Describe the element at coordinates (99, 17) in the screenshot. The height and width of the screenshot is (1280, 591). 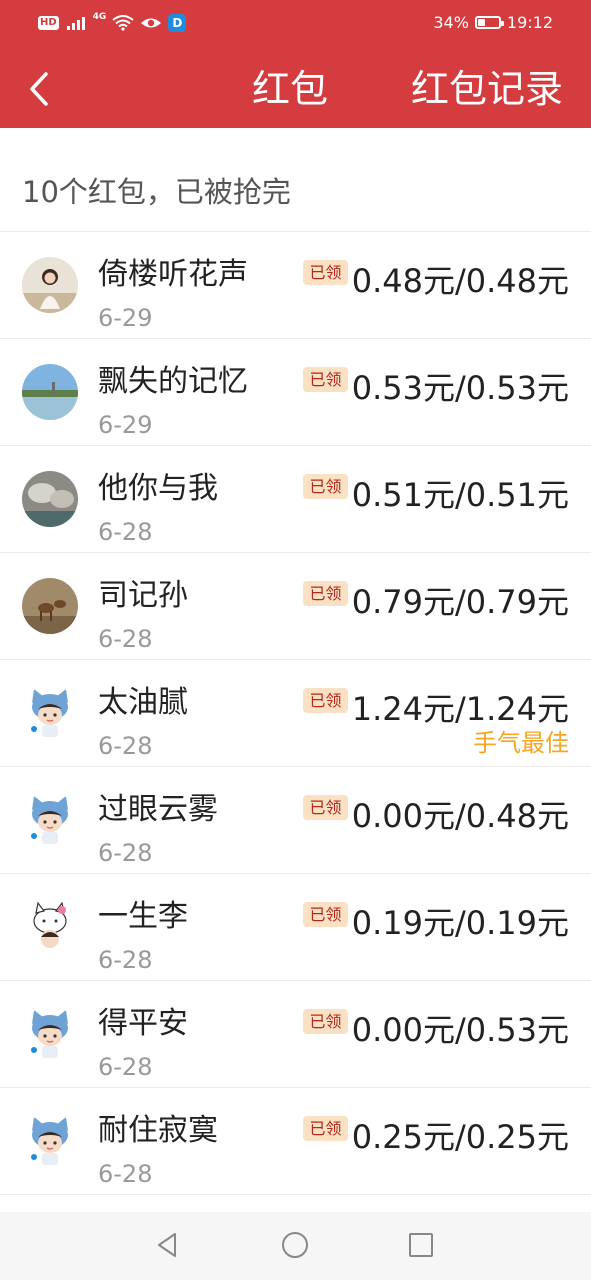
I see `network-type-label: 4G` at that location.